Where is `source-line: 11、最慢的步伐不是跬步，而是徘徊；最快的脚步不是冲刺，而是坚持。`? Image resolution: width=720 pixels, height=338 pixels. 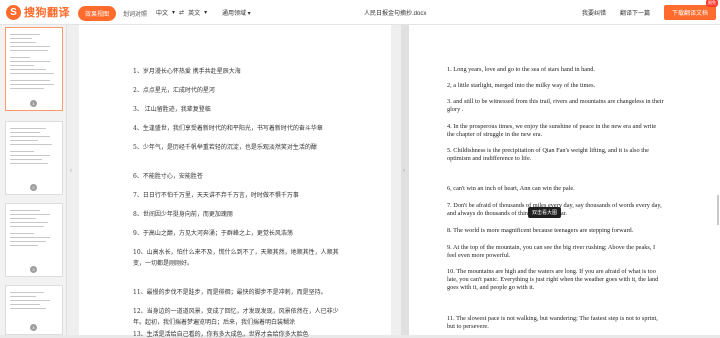 source-line: 11、最慢的步伐不是跬步，而是徘徊；最快的脚步不是冲刺，而是坚持。 is located at coordinates (230, 292).